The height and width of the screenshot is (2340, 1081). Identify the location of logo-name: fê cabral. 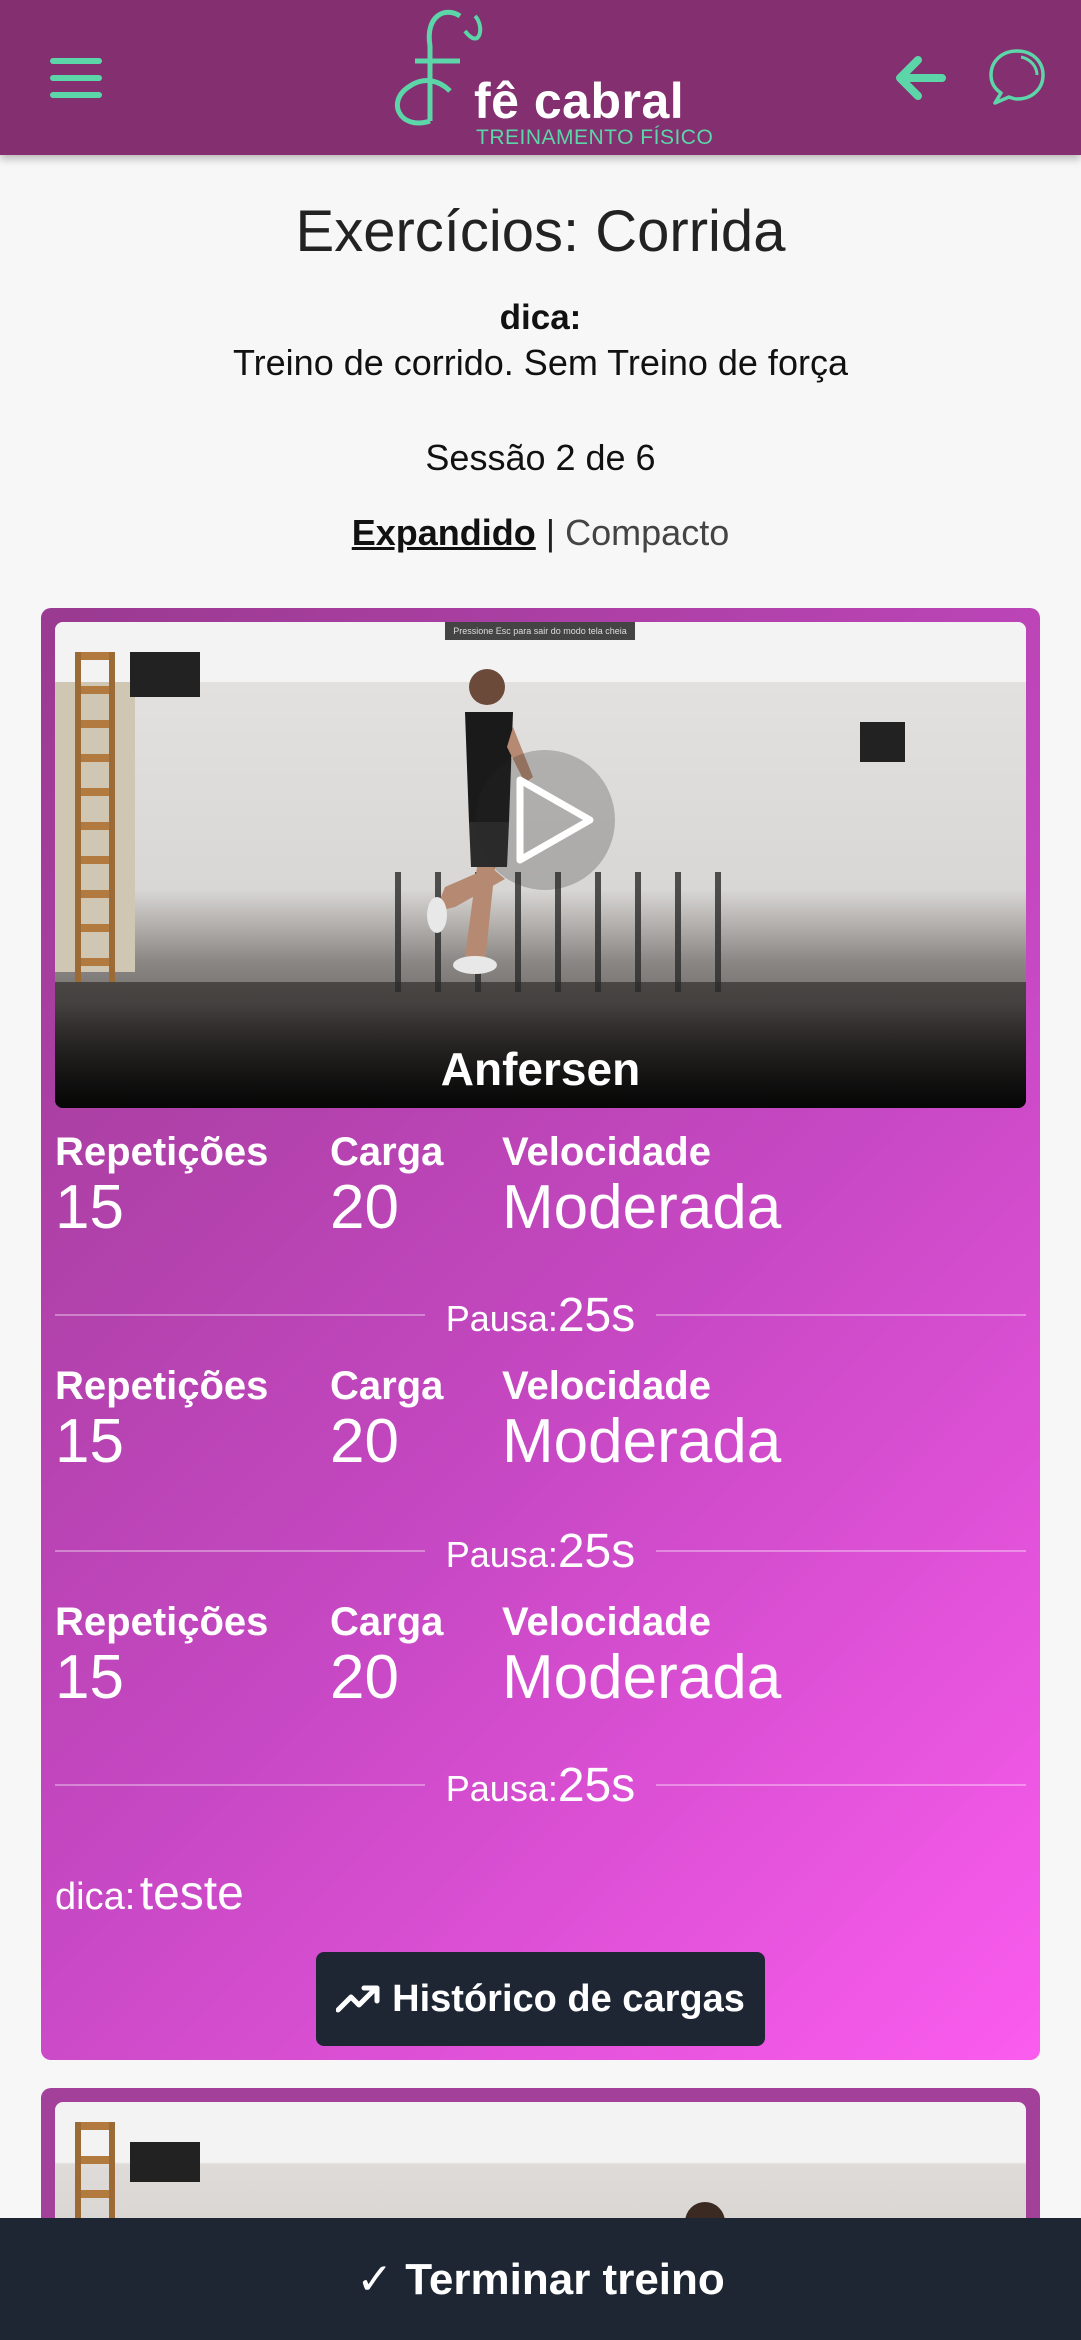
(579, 101).